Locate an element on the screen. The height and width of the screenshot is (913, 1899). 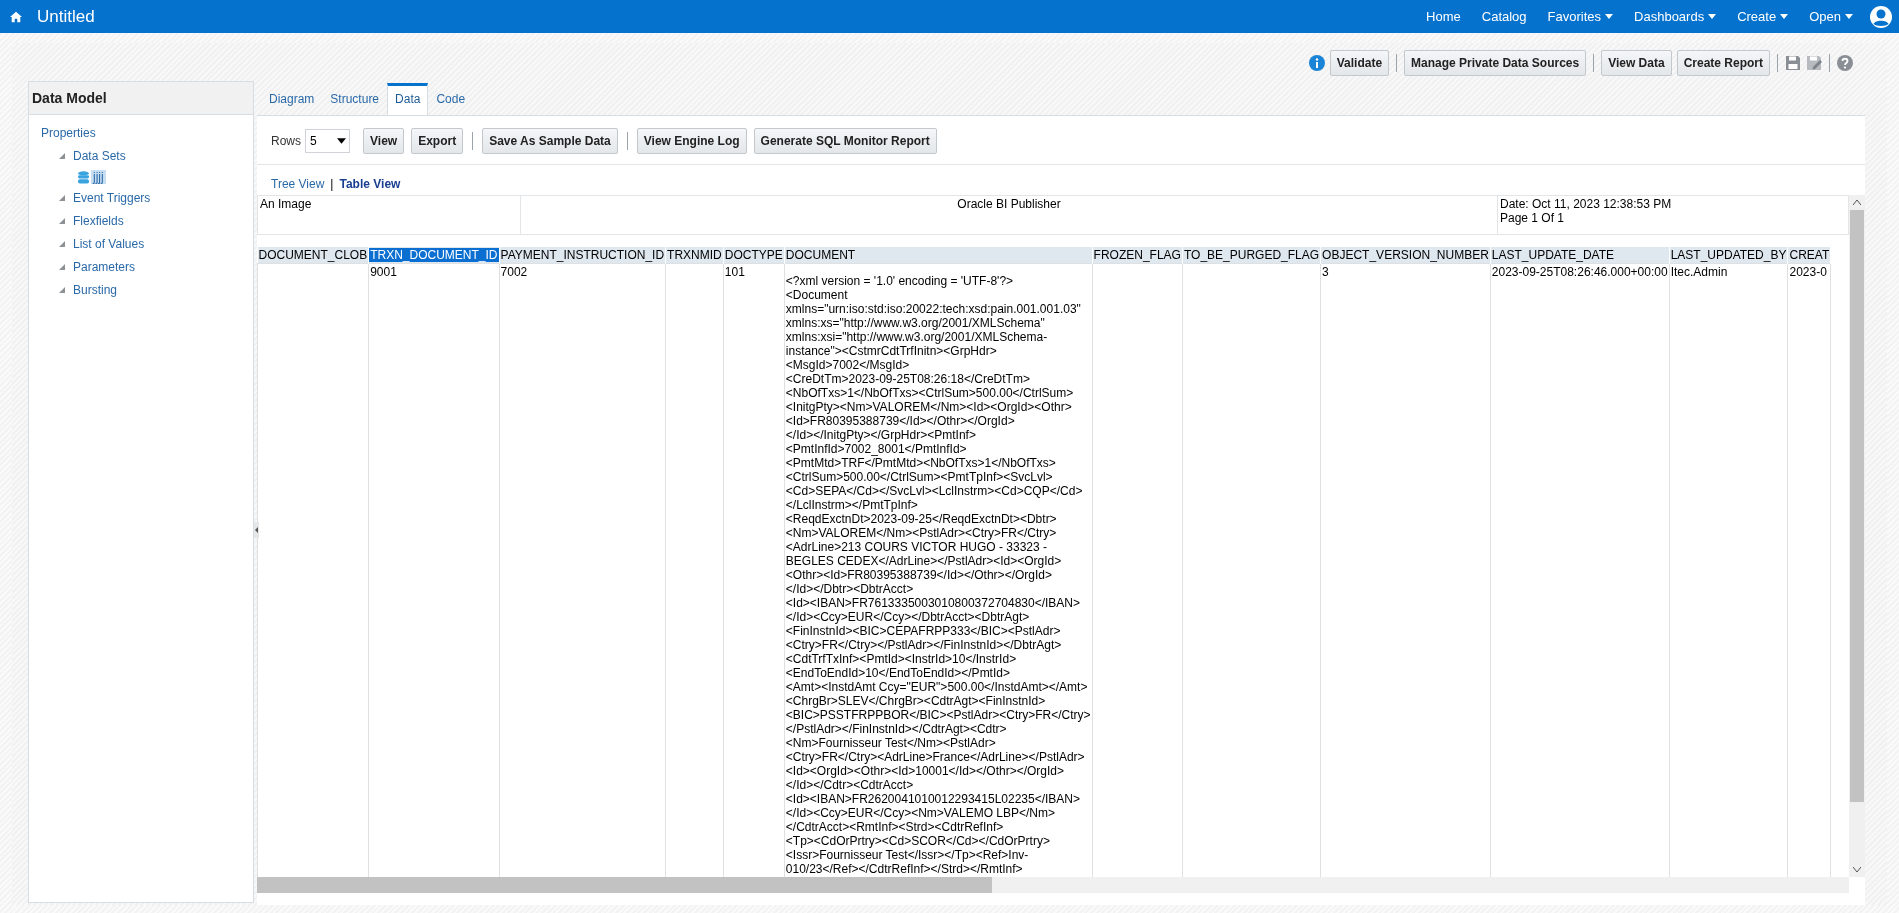
tree-item: Flexfields is located at coordinates (98, 221).